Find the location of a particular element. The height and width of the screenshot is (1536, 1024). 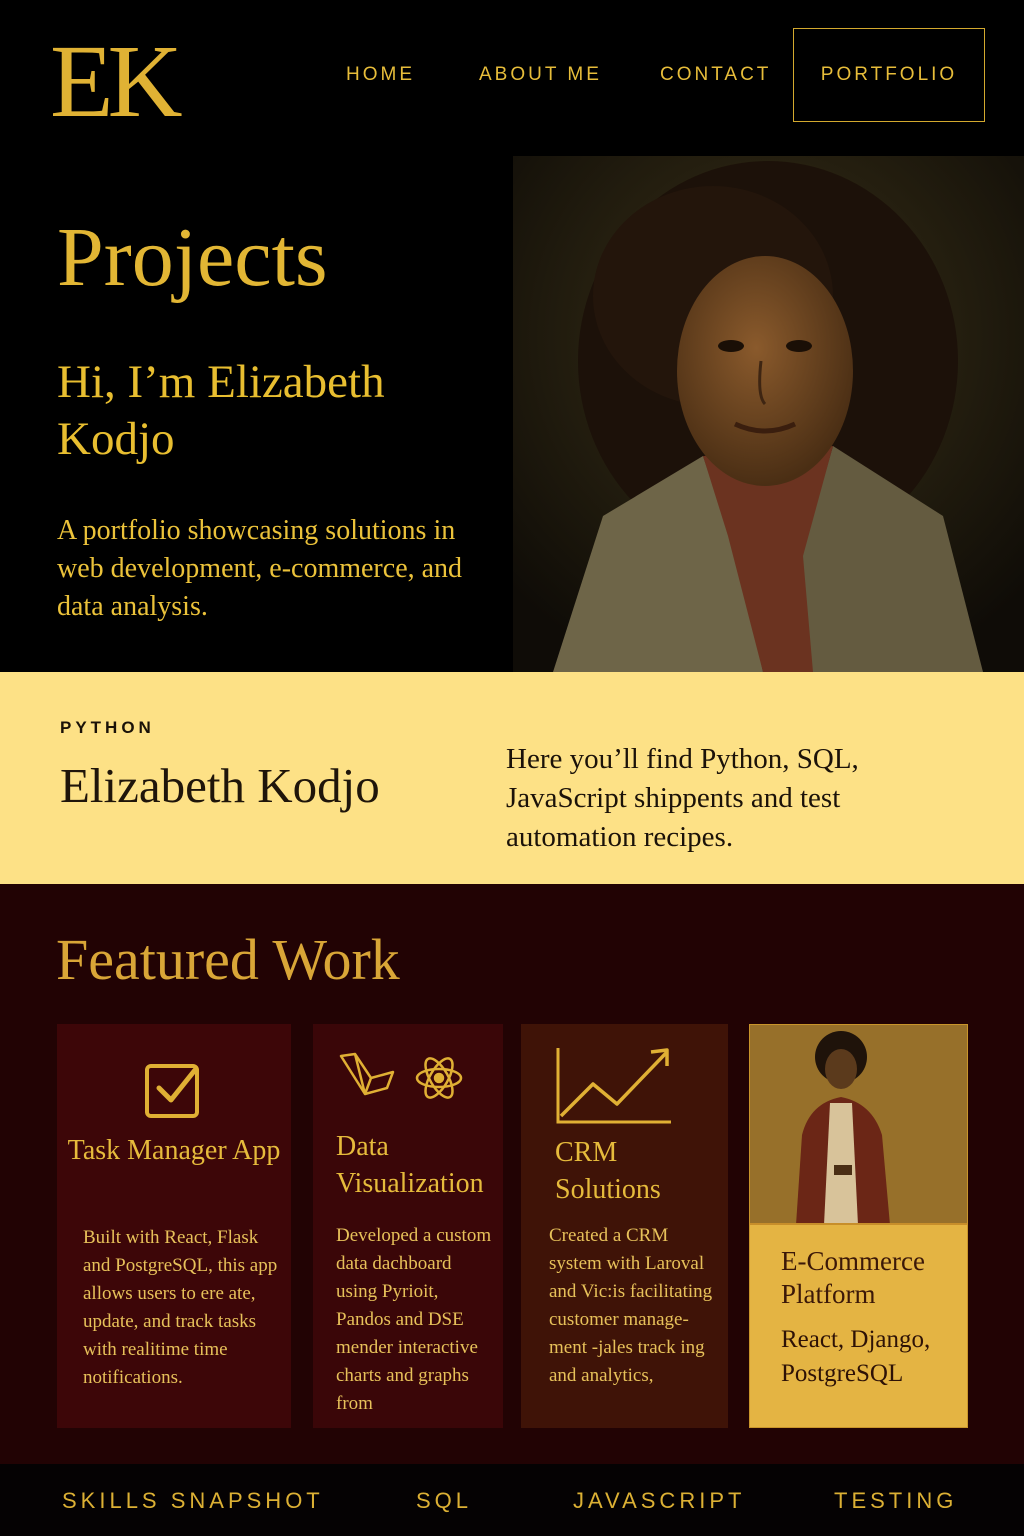

card-description: React, Django, PostgreSQL is located at coordinates (856, 1356).